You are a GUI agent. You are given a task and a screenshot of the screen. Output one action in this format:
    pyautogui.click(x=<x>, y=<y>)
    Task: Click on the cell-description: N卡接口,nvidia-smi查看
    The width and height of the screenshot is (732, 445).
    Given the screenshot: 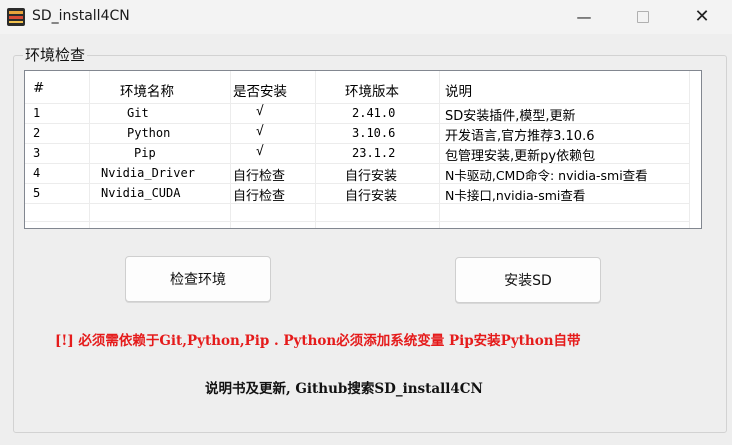 What is the action you would take?
    pyautogui.click(x=515, y=195)
    